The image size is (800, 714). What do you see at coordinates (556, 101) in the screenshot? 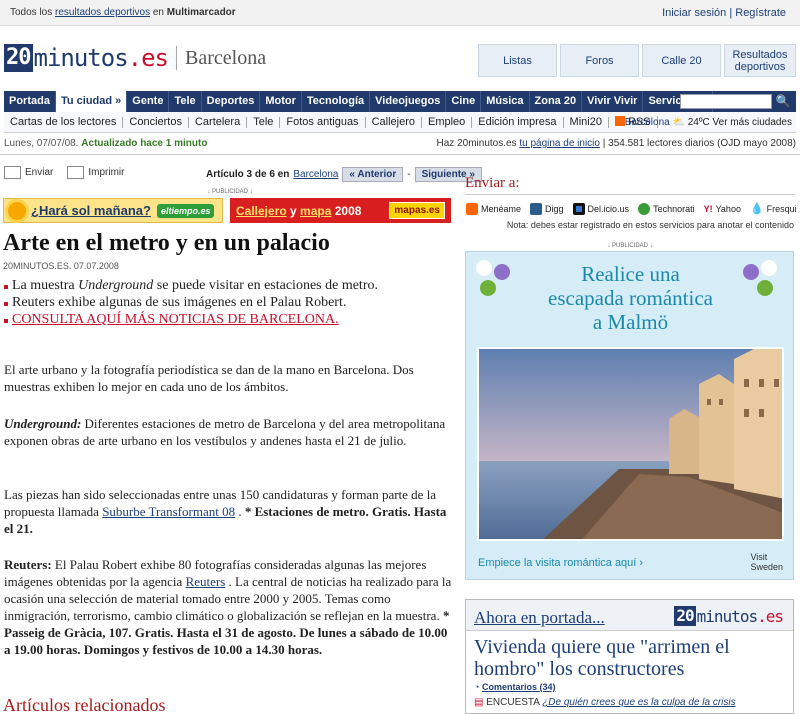
I see `nav-zona20: Zona 20` at bounding box center [556, 101].